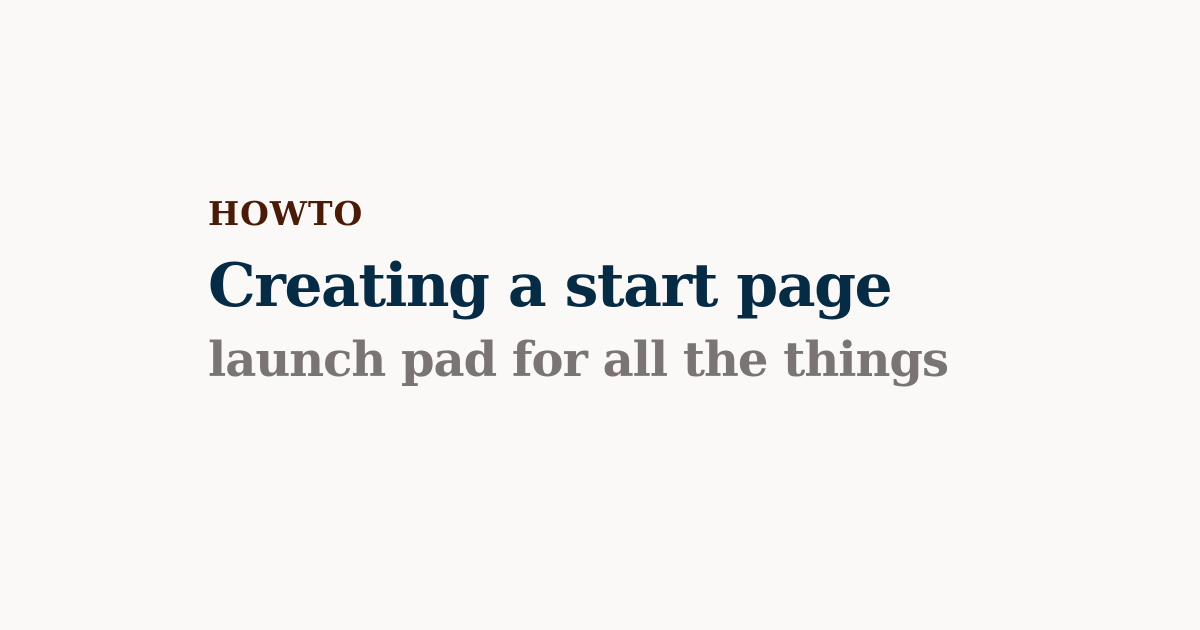  I want to click on page-title: Creating a start page, so click(550, 286).